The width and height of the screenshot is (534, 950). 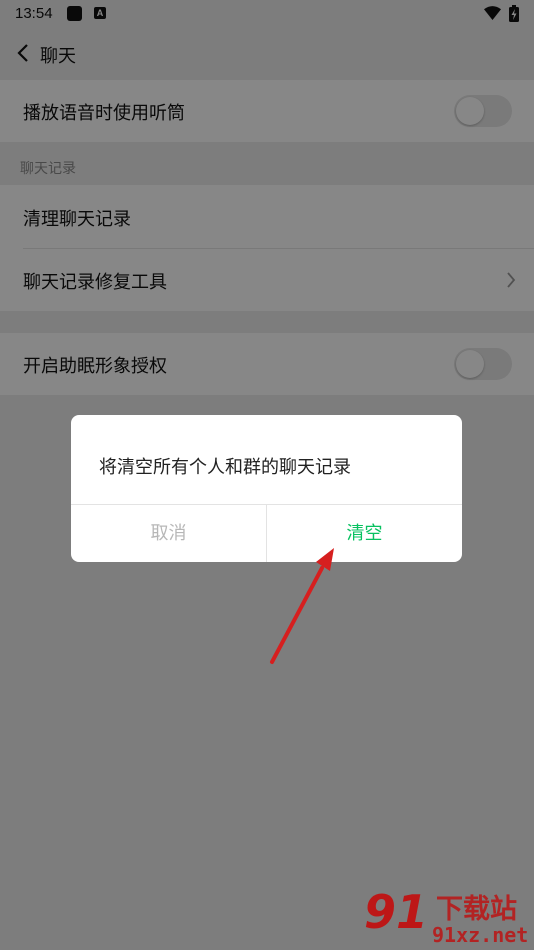 I want to click on watermark-logo: 91 下载站 91xz.net, so click(x=449, y=917).